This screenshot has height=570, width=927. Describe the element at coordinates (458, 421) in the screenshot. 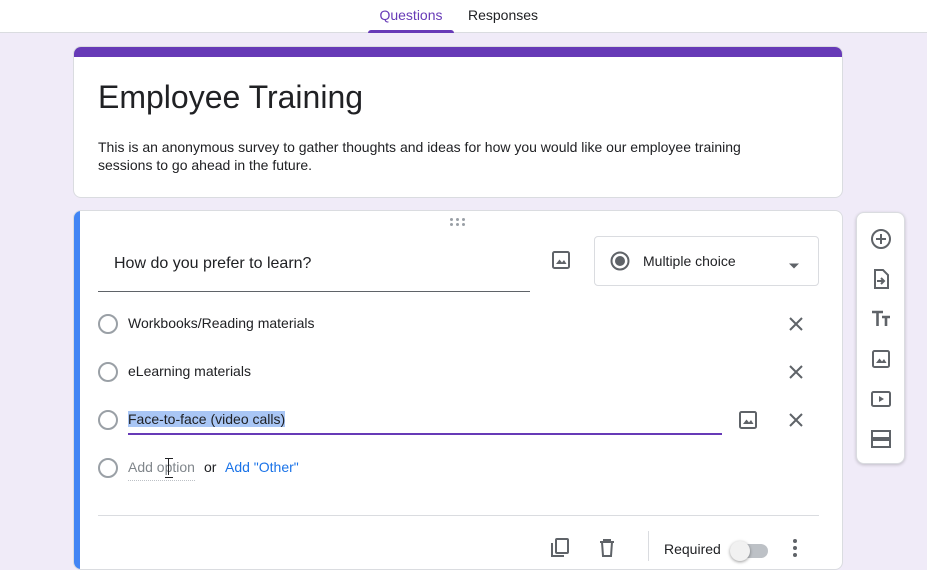

I see `option-row-focused: Face-to-face (video calls)` at that location.